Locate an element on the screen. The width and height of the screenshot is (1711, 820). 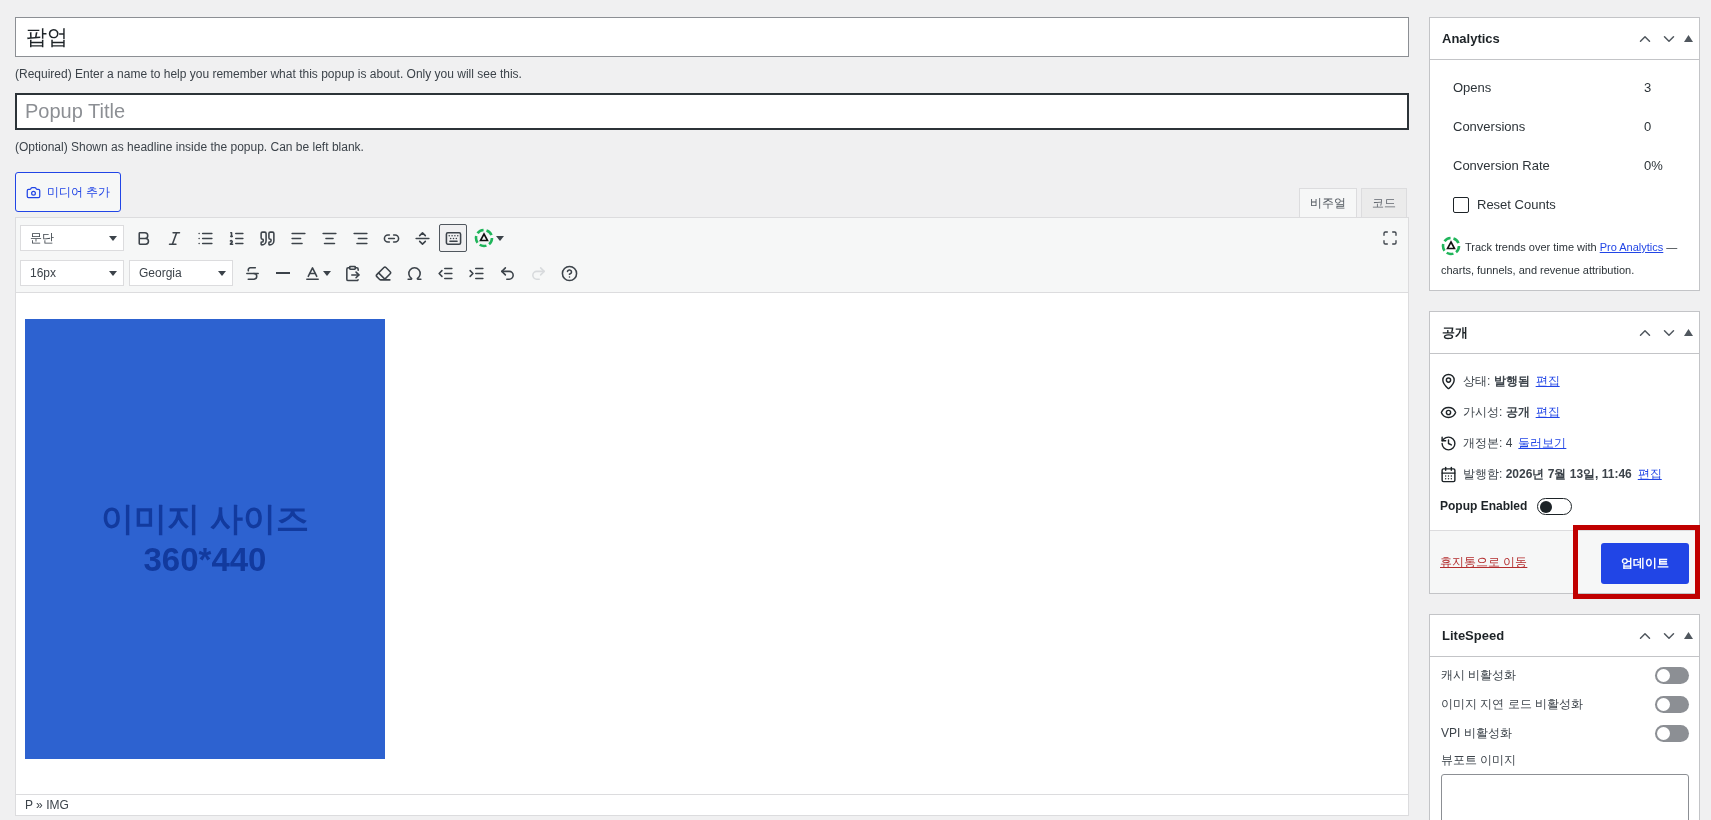
font-size-select: 16px is located at coordinates (72, 273).